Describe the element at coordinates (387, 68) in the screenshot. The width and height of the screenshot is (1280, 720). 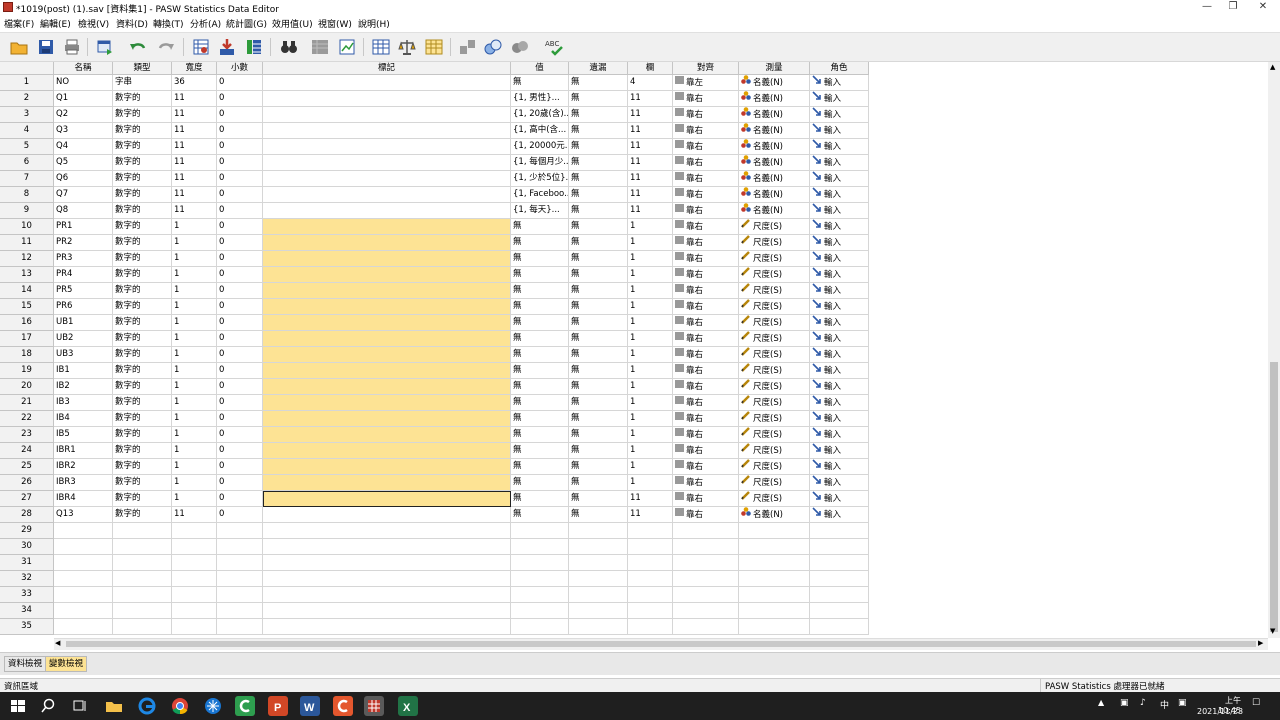
I see `column-header-label: 標記` at that location.